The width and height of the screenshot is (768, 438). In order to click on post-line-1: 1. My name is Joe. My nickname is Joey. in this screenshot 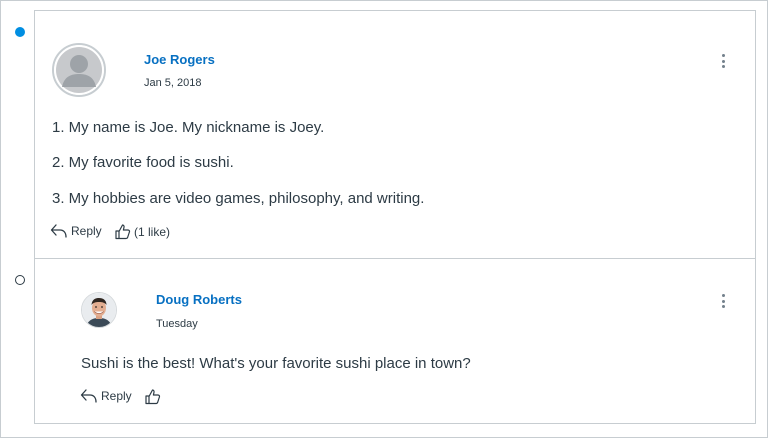, I will do `click(188, 127)`.